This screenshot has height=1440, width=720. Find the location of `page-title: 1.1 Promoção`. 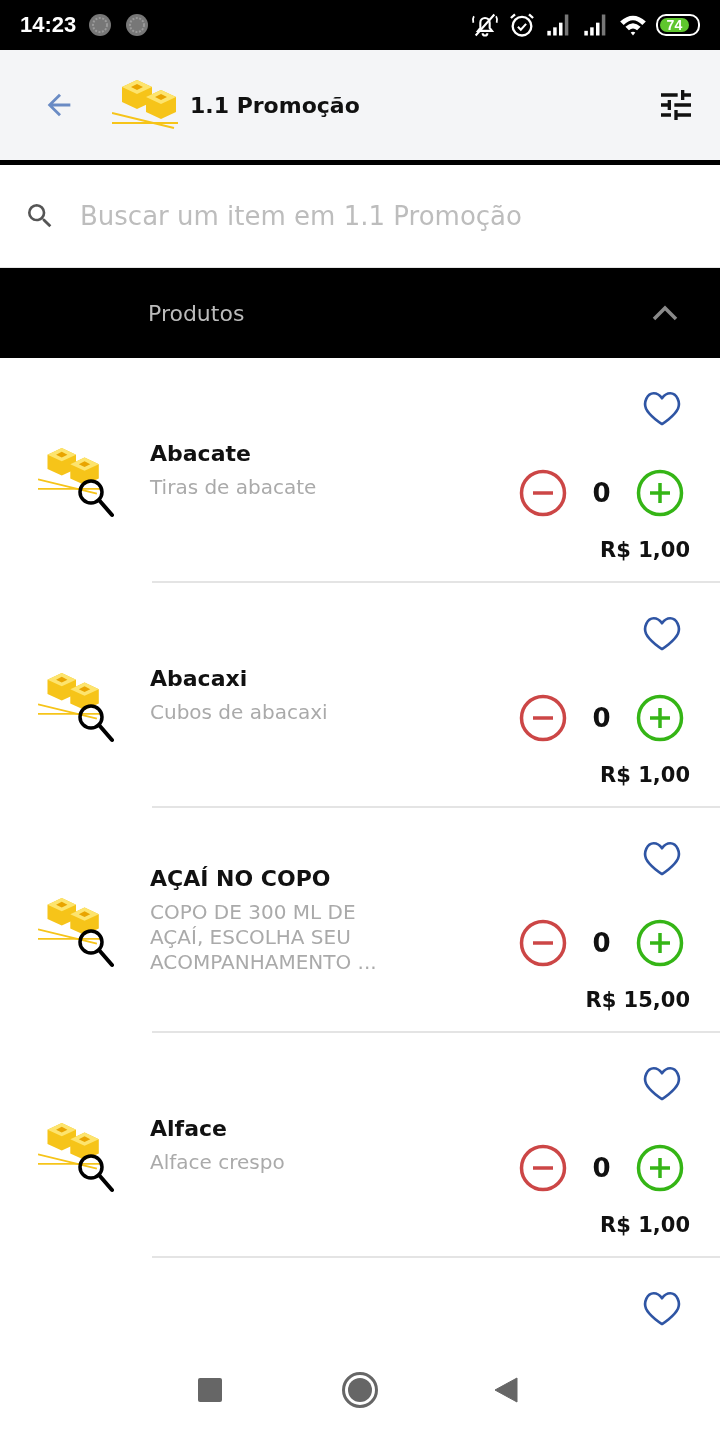

page-title: 1.1 Promoção is located at coordinates (275, 105).